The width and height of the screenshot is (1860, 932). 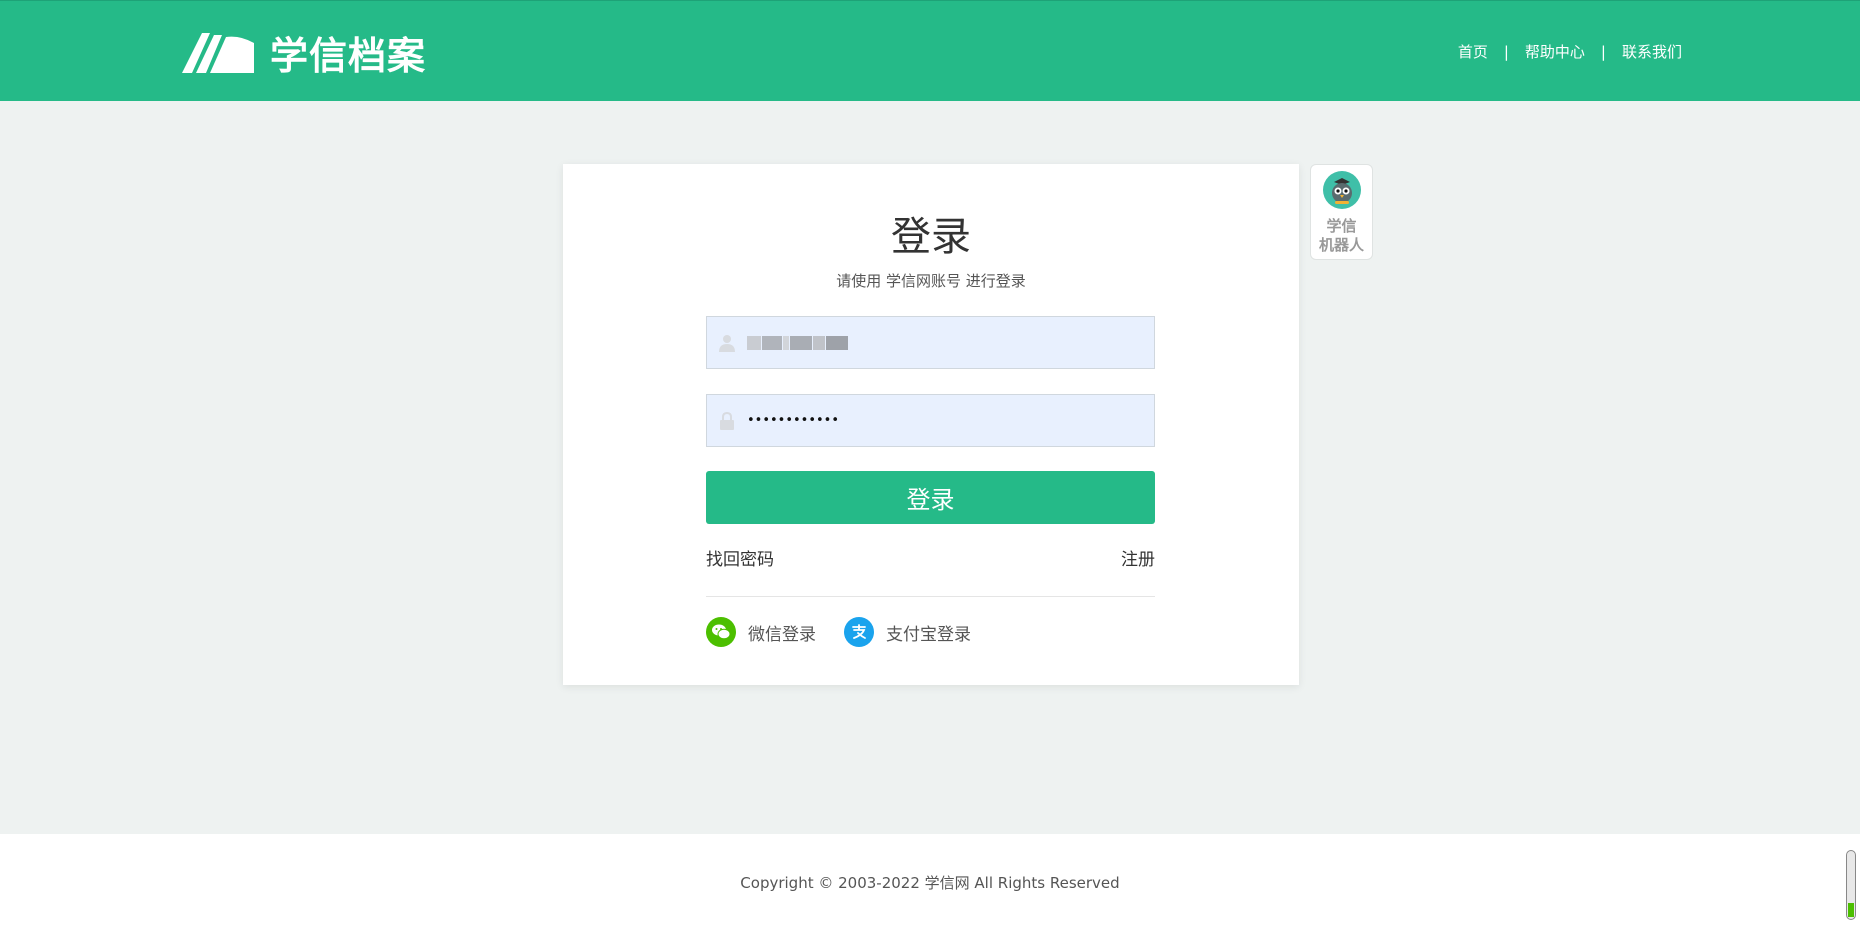 What do you see at coordinates (1341, 190) in the screenshot?
I see `robot-owl-icon` at bounding box center [1341, 190].